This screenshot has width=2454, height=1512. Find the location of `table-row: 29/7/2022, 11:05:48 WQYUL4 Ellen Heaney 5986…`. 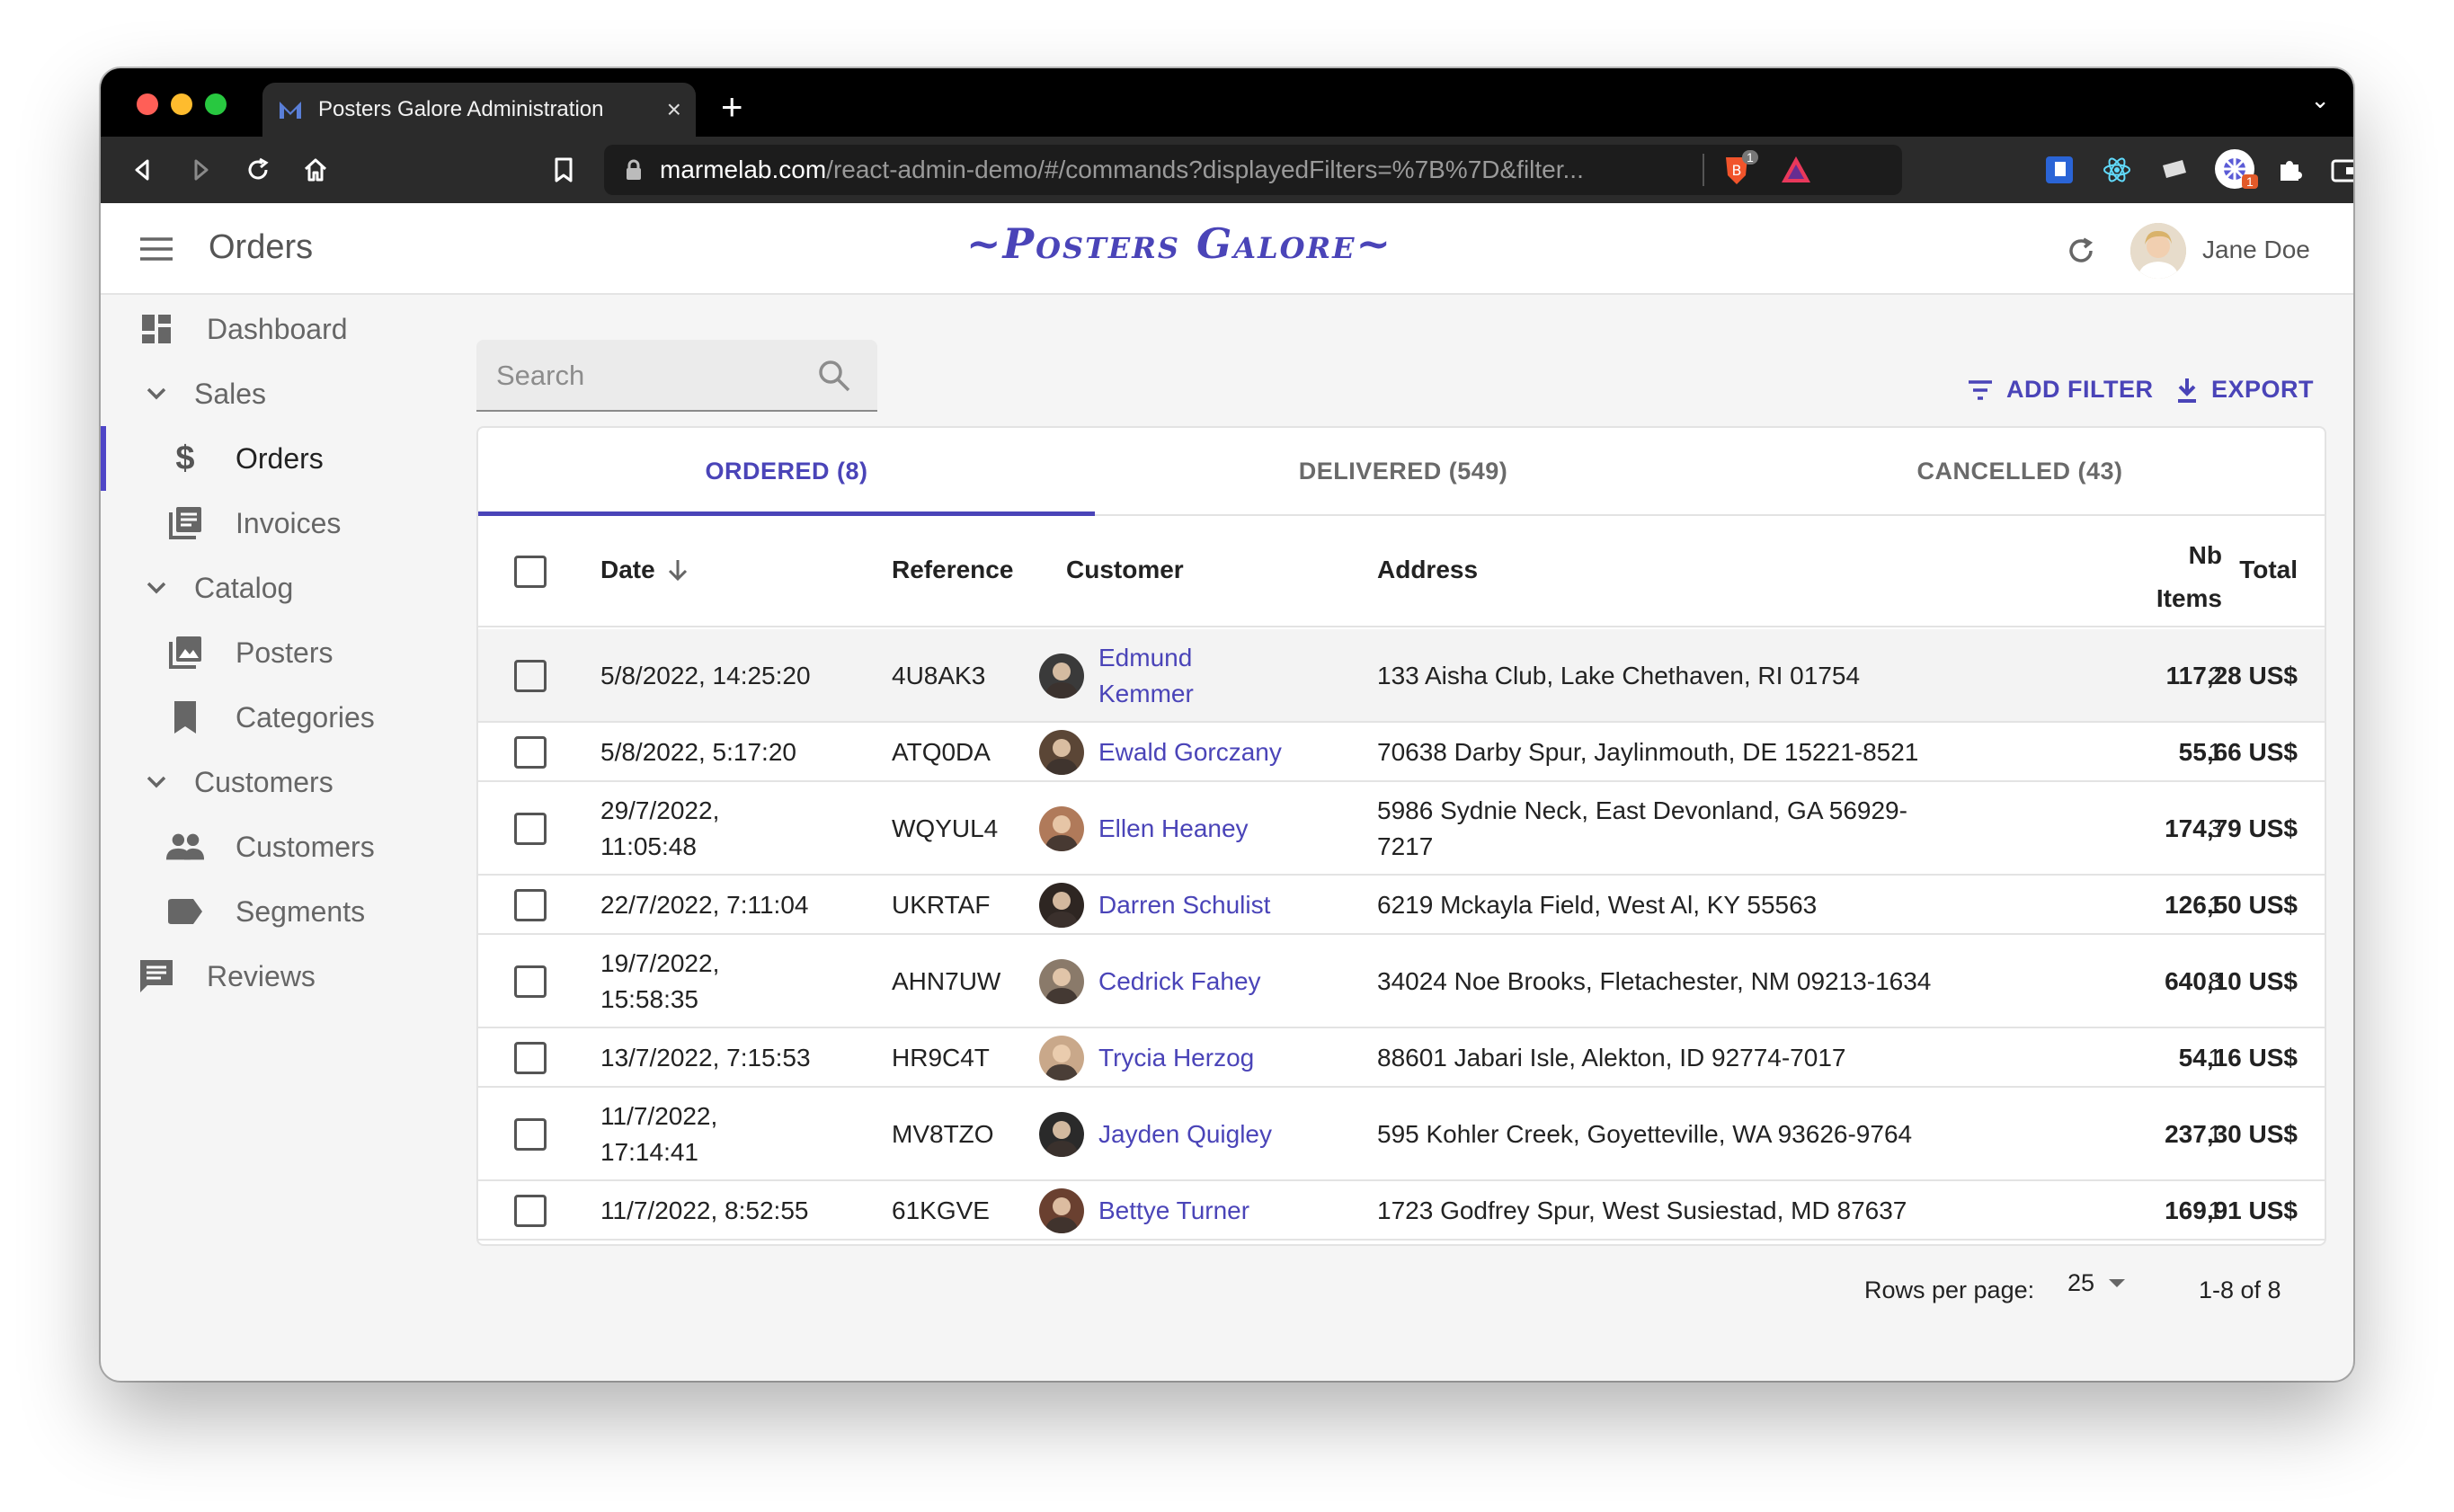

table-row: 29/7/2022, 11:05:48 WQYUL4 Ellen Heaney 5986… is located at coordinates (1401, 829).